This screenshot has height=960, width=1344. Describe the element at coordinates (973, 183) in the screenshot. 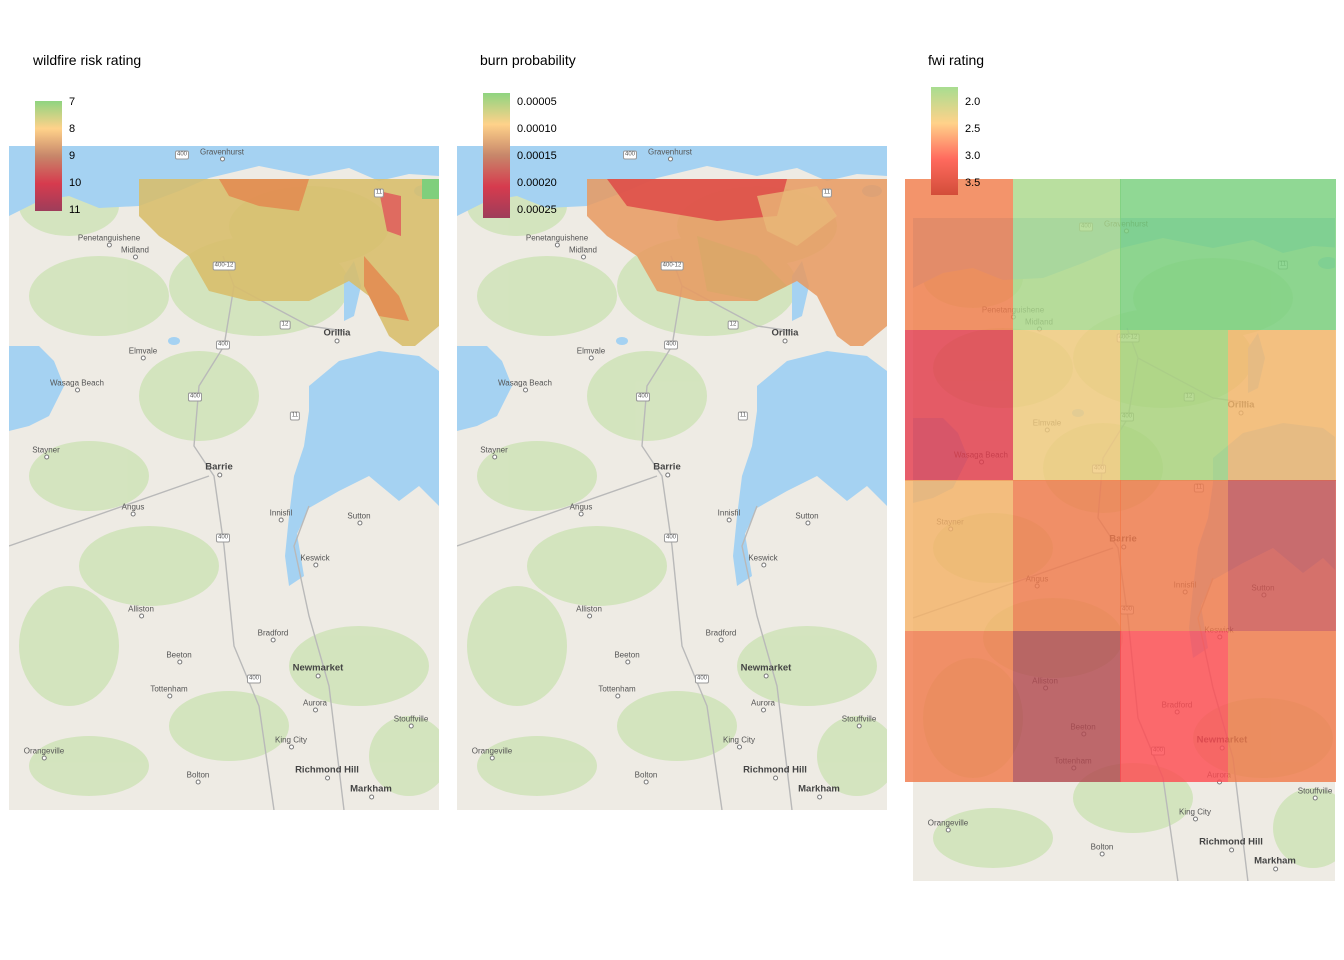

I see `legend-label: 3.5` at that location.